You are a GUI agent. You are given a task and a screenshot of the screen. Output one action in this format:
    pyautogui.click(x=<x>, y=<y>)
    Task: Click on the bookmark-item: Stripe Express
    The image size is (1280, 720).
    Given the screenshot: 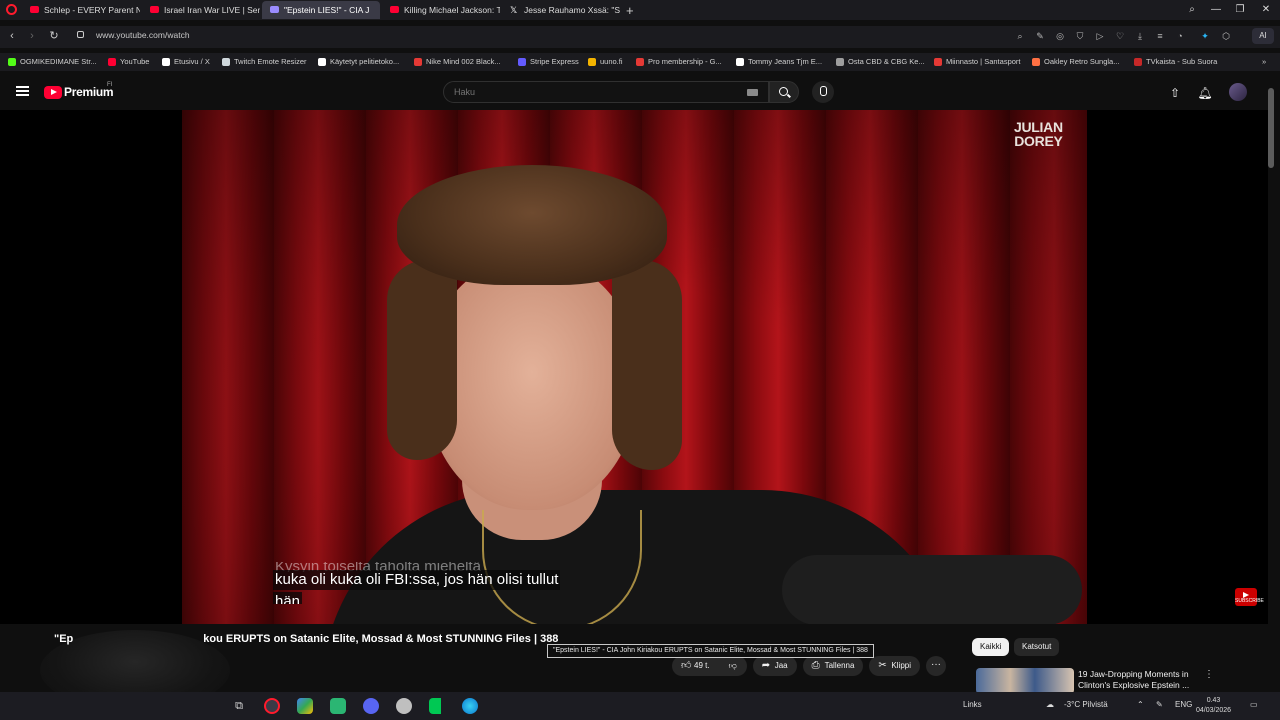 What is the action you would take?
    pyautogui.click(x=548, y=62)
    